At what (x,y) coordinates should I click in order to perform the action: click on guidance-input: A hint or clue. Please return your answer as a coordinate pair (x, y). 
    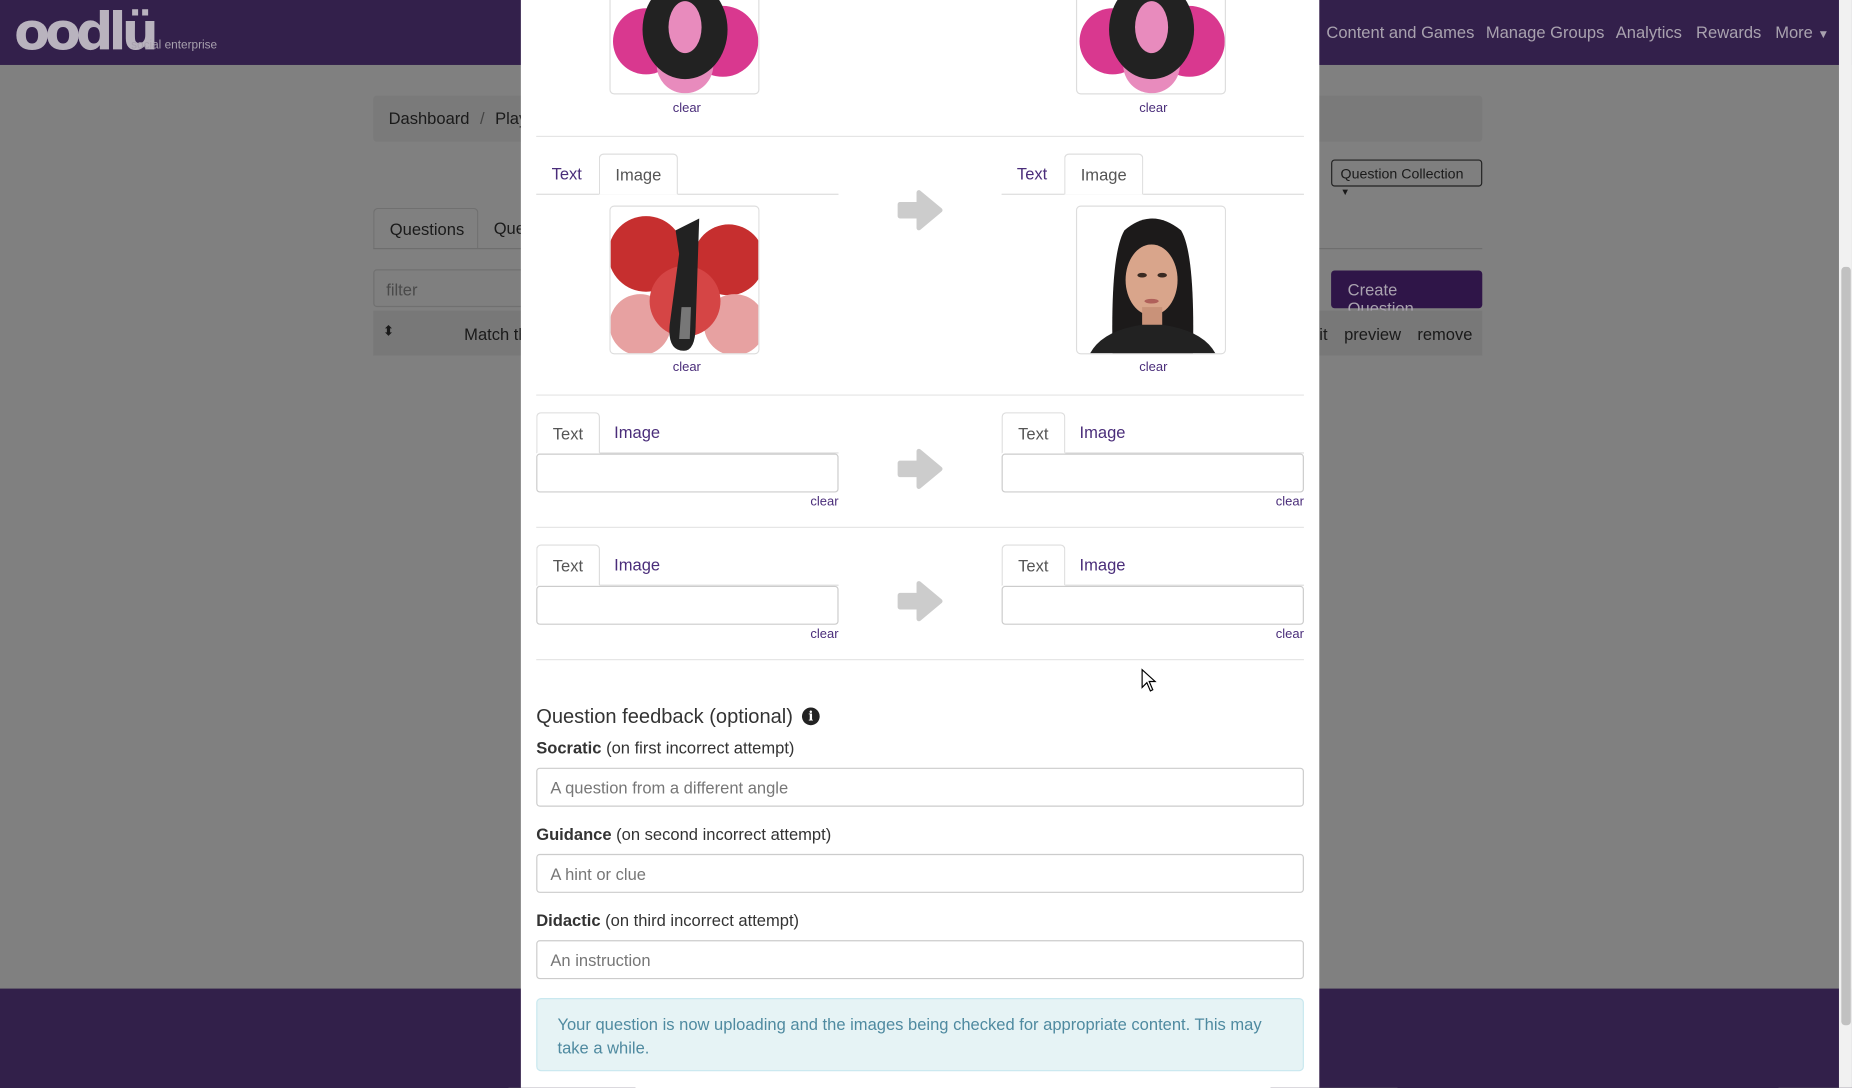
    Looking at the image, I should click on (920, 873).